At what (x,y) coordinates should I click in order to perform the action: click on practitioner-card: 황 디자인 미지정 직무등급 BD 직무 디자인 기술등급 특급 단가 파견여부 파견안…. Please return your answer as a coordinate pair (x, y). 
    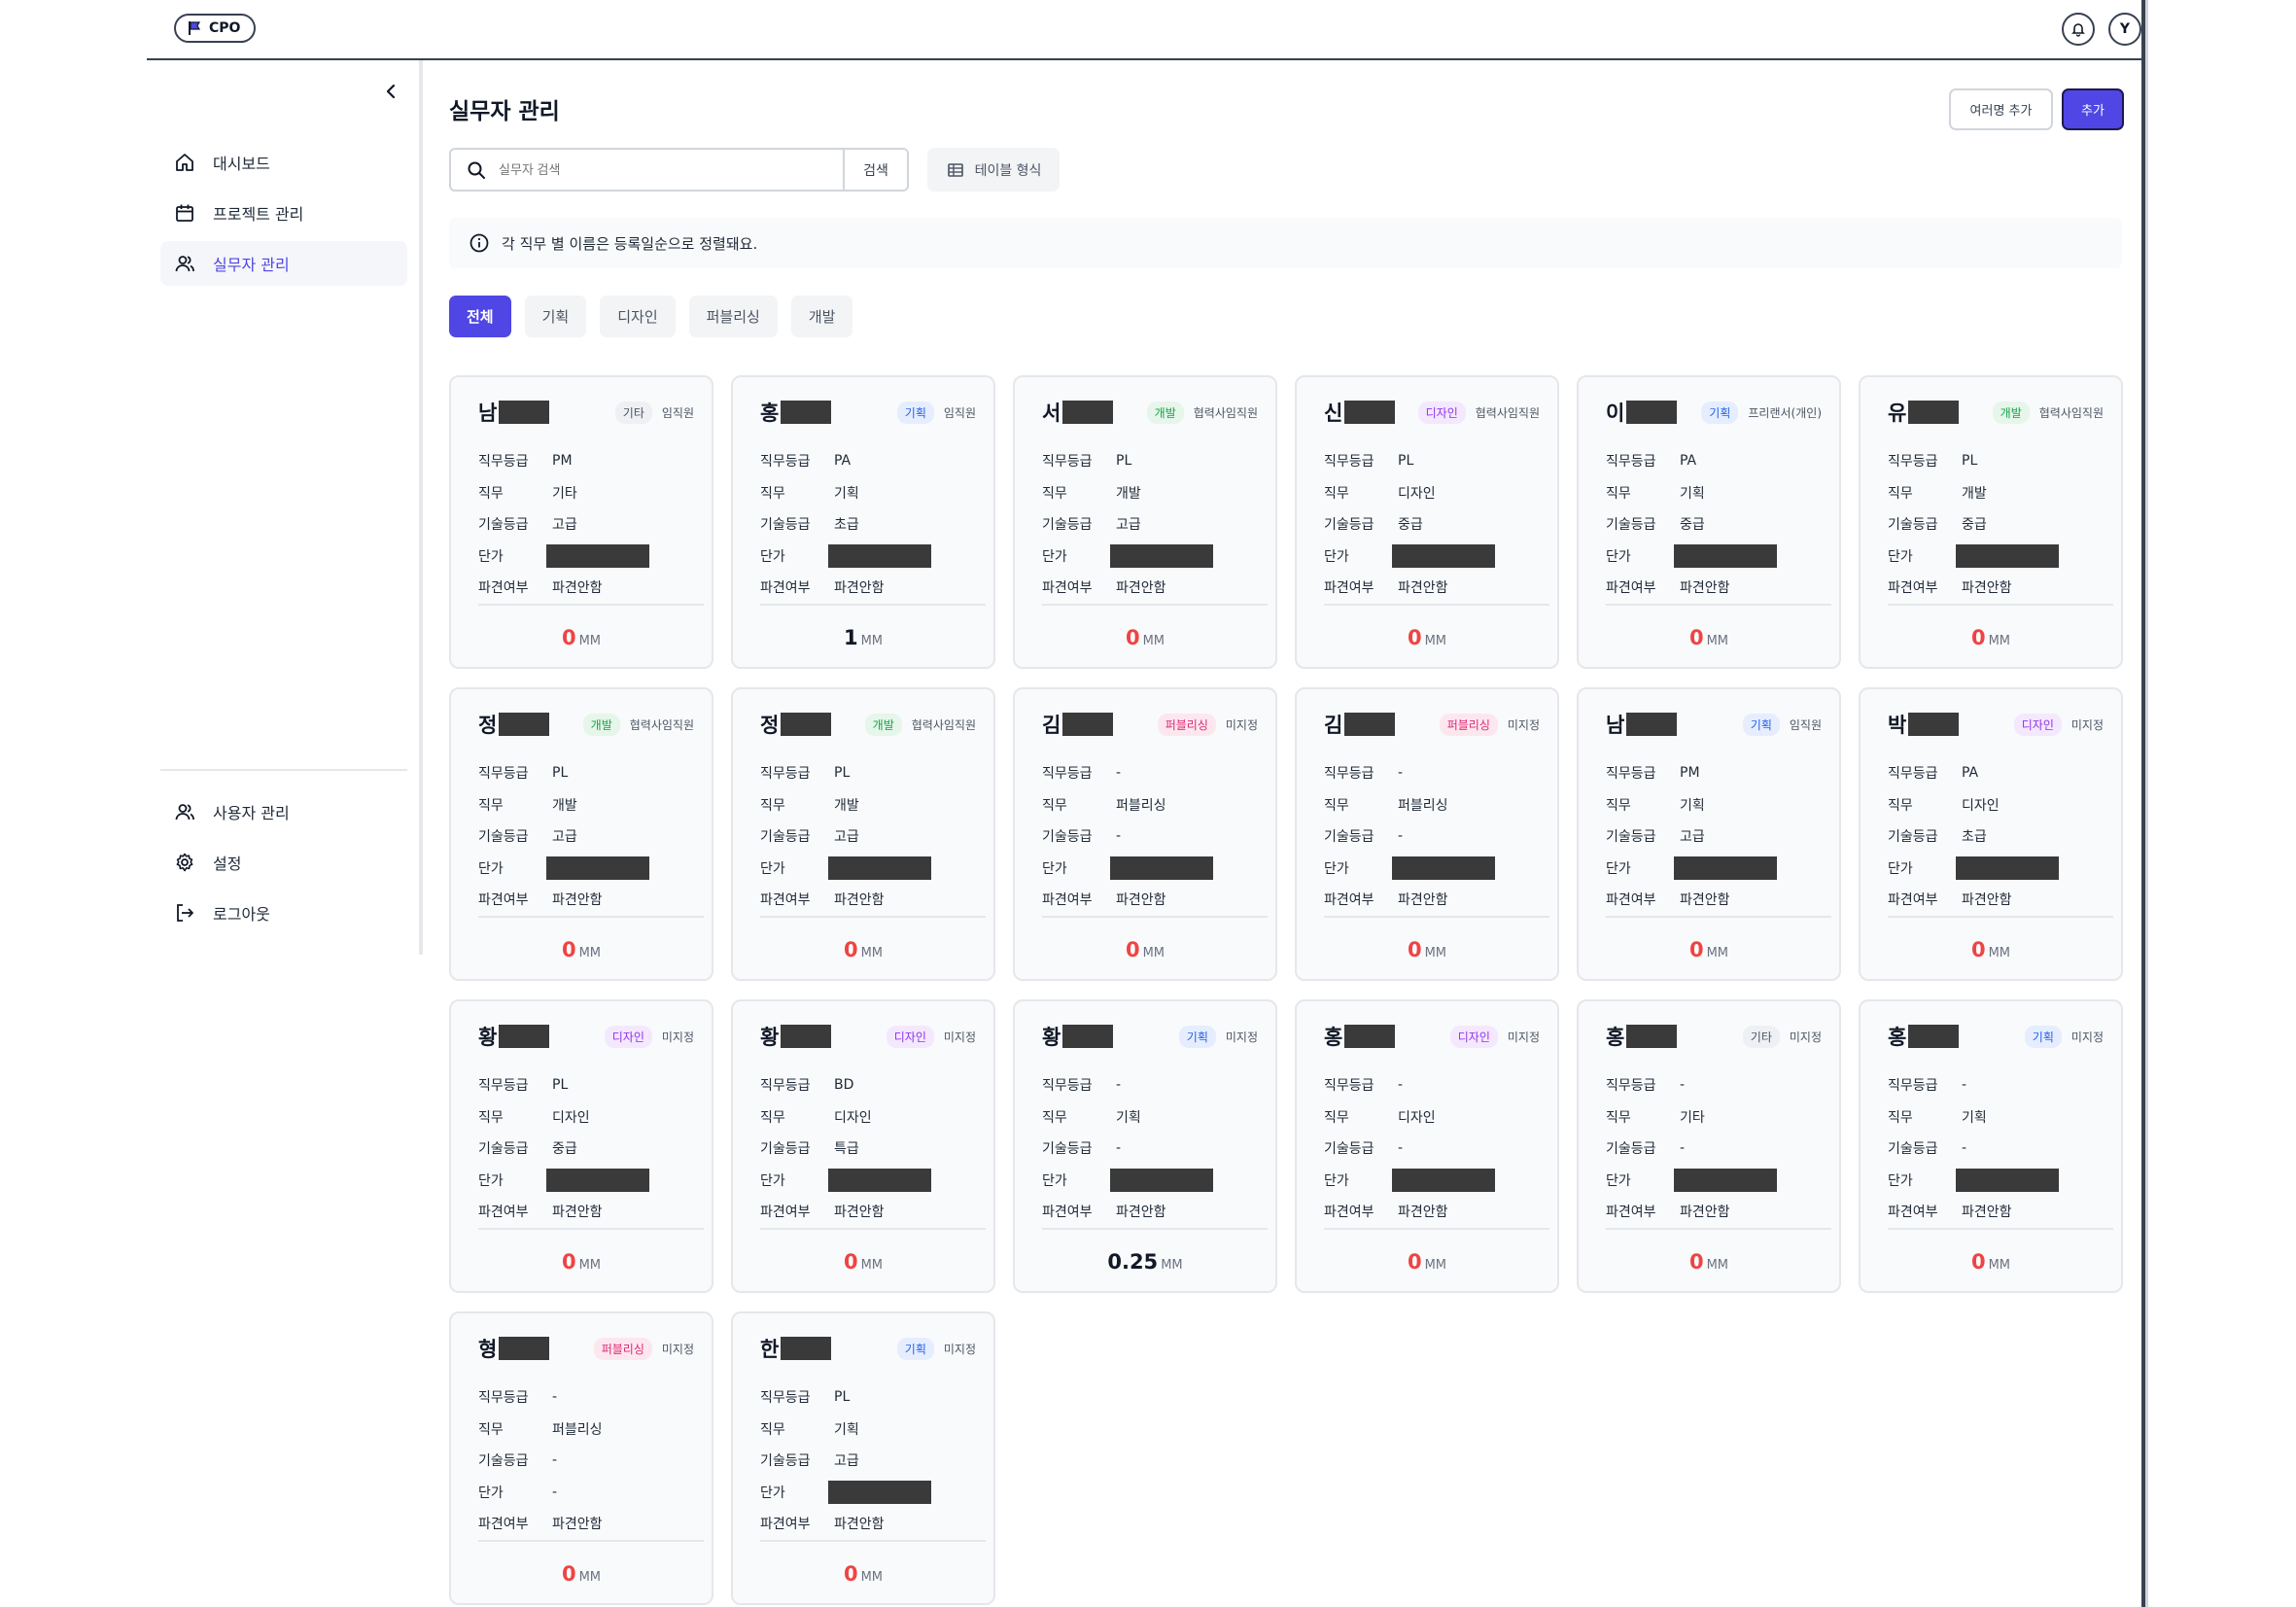
    Looking at the image, I should click on (863, 1146).